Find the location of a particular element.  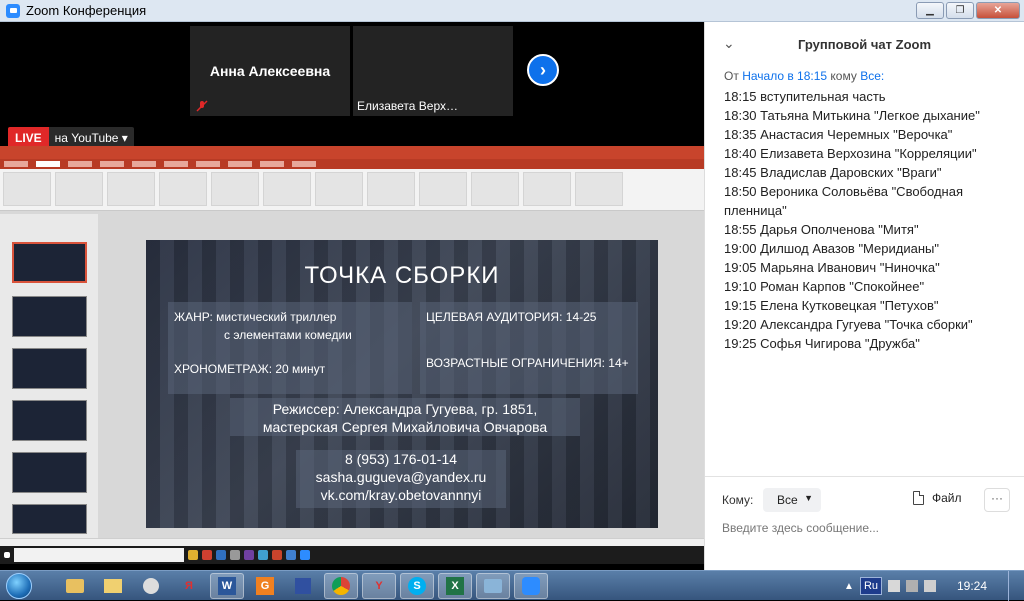

slide-director: Режиссер: Александра Гугуева, гр. 1851, is located at coordinates (405, 409).